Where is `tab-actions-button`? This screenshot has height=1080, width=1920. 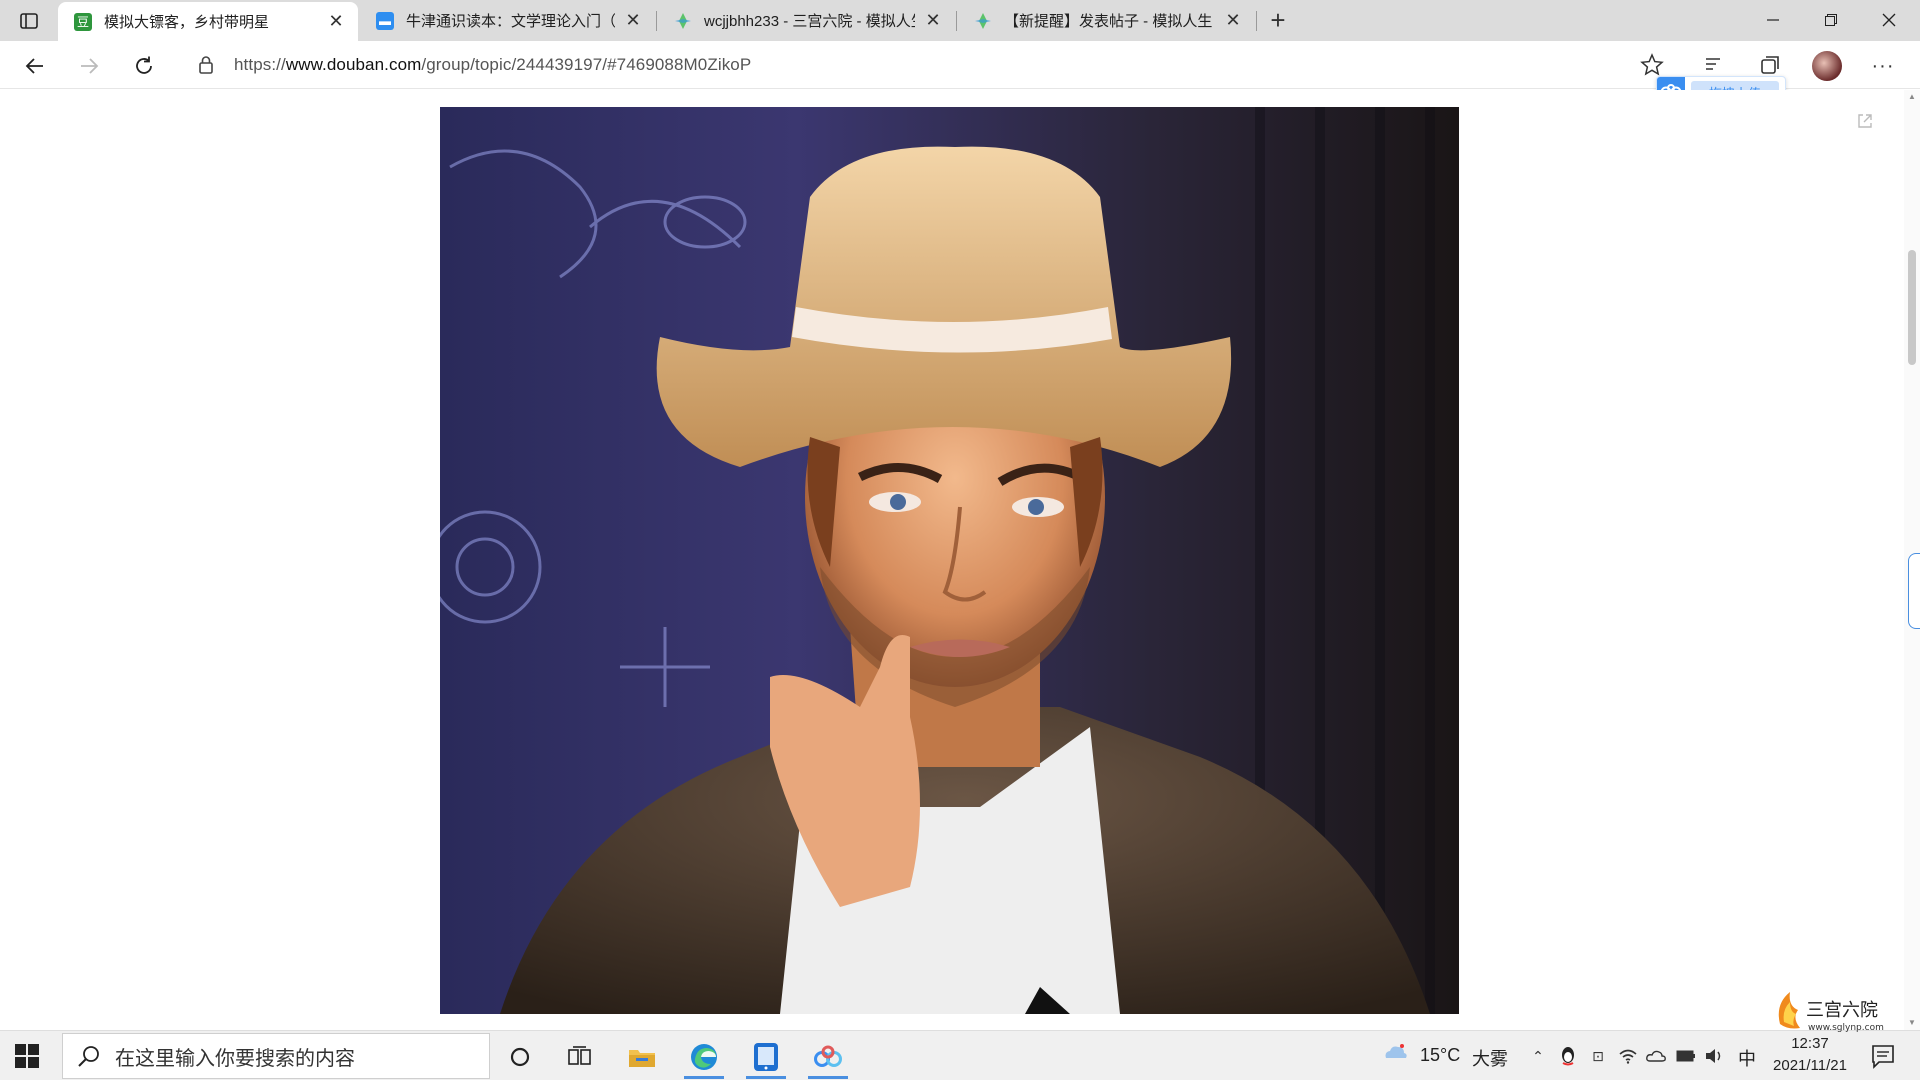 tab-actions-button is located at coordinates (29, 20).